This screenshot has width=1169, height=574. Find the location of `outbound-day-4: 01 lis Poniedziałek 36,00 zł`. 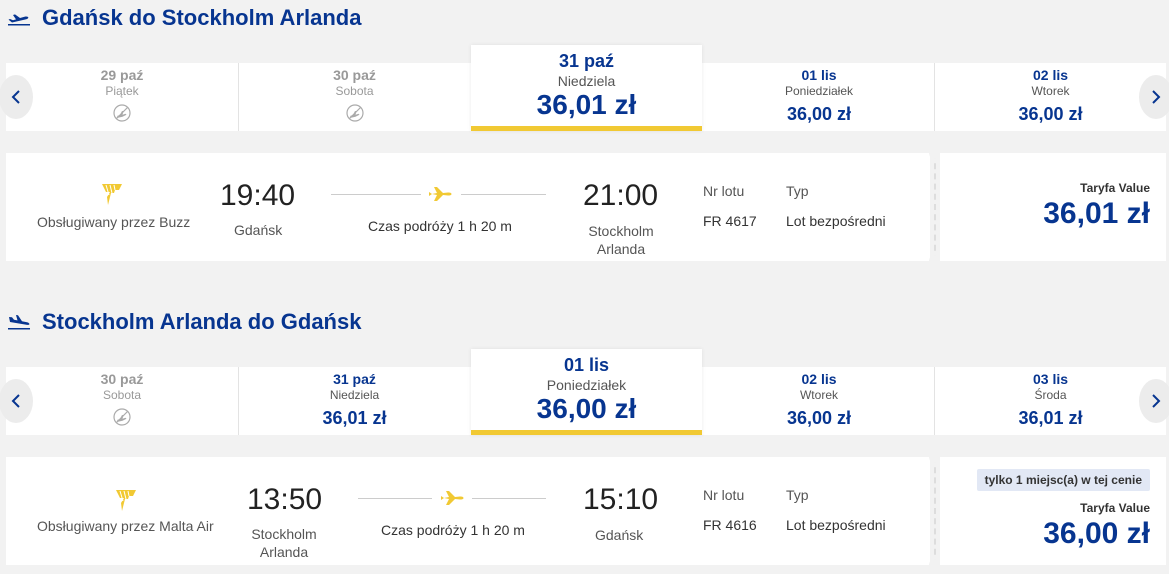

outbound-day-4: 01 lis Poniedziałek 36,00 zł is located at coordinates (819, 97).